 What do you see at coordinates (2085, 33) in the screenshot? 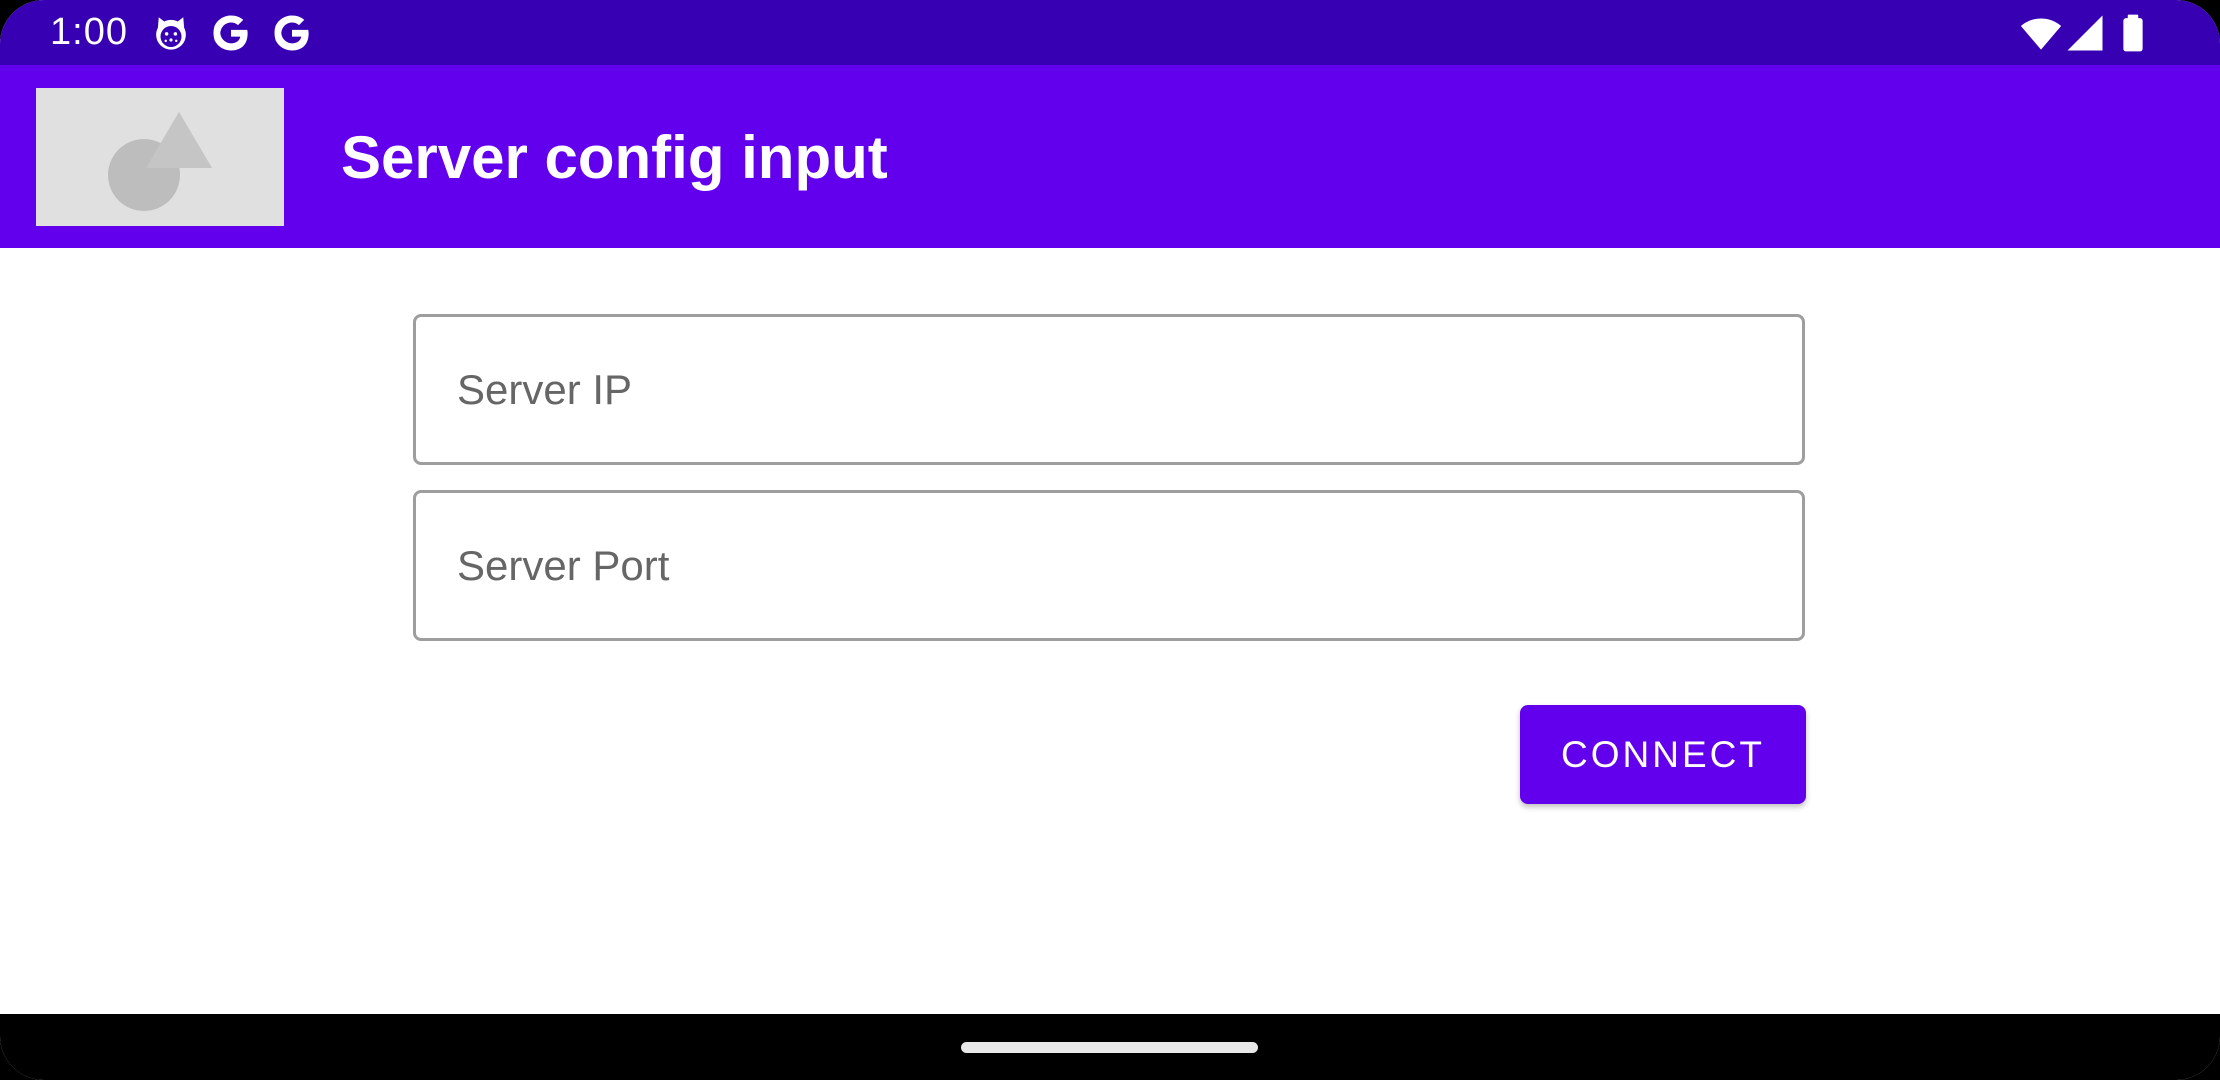
I see `cellular-signal-icon` at bounding box center [2085, 33].